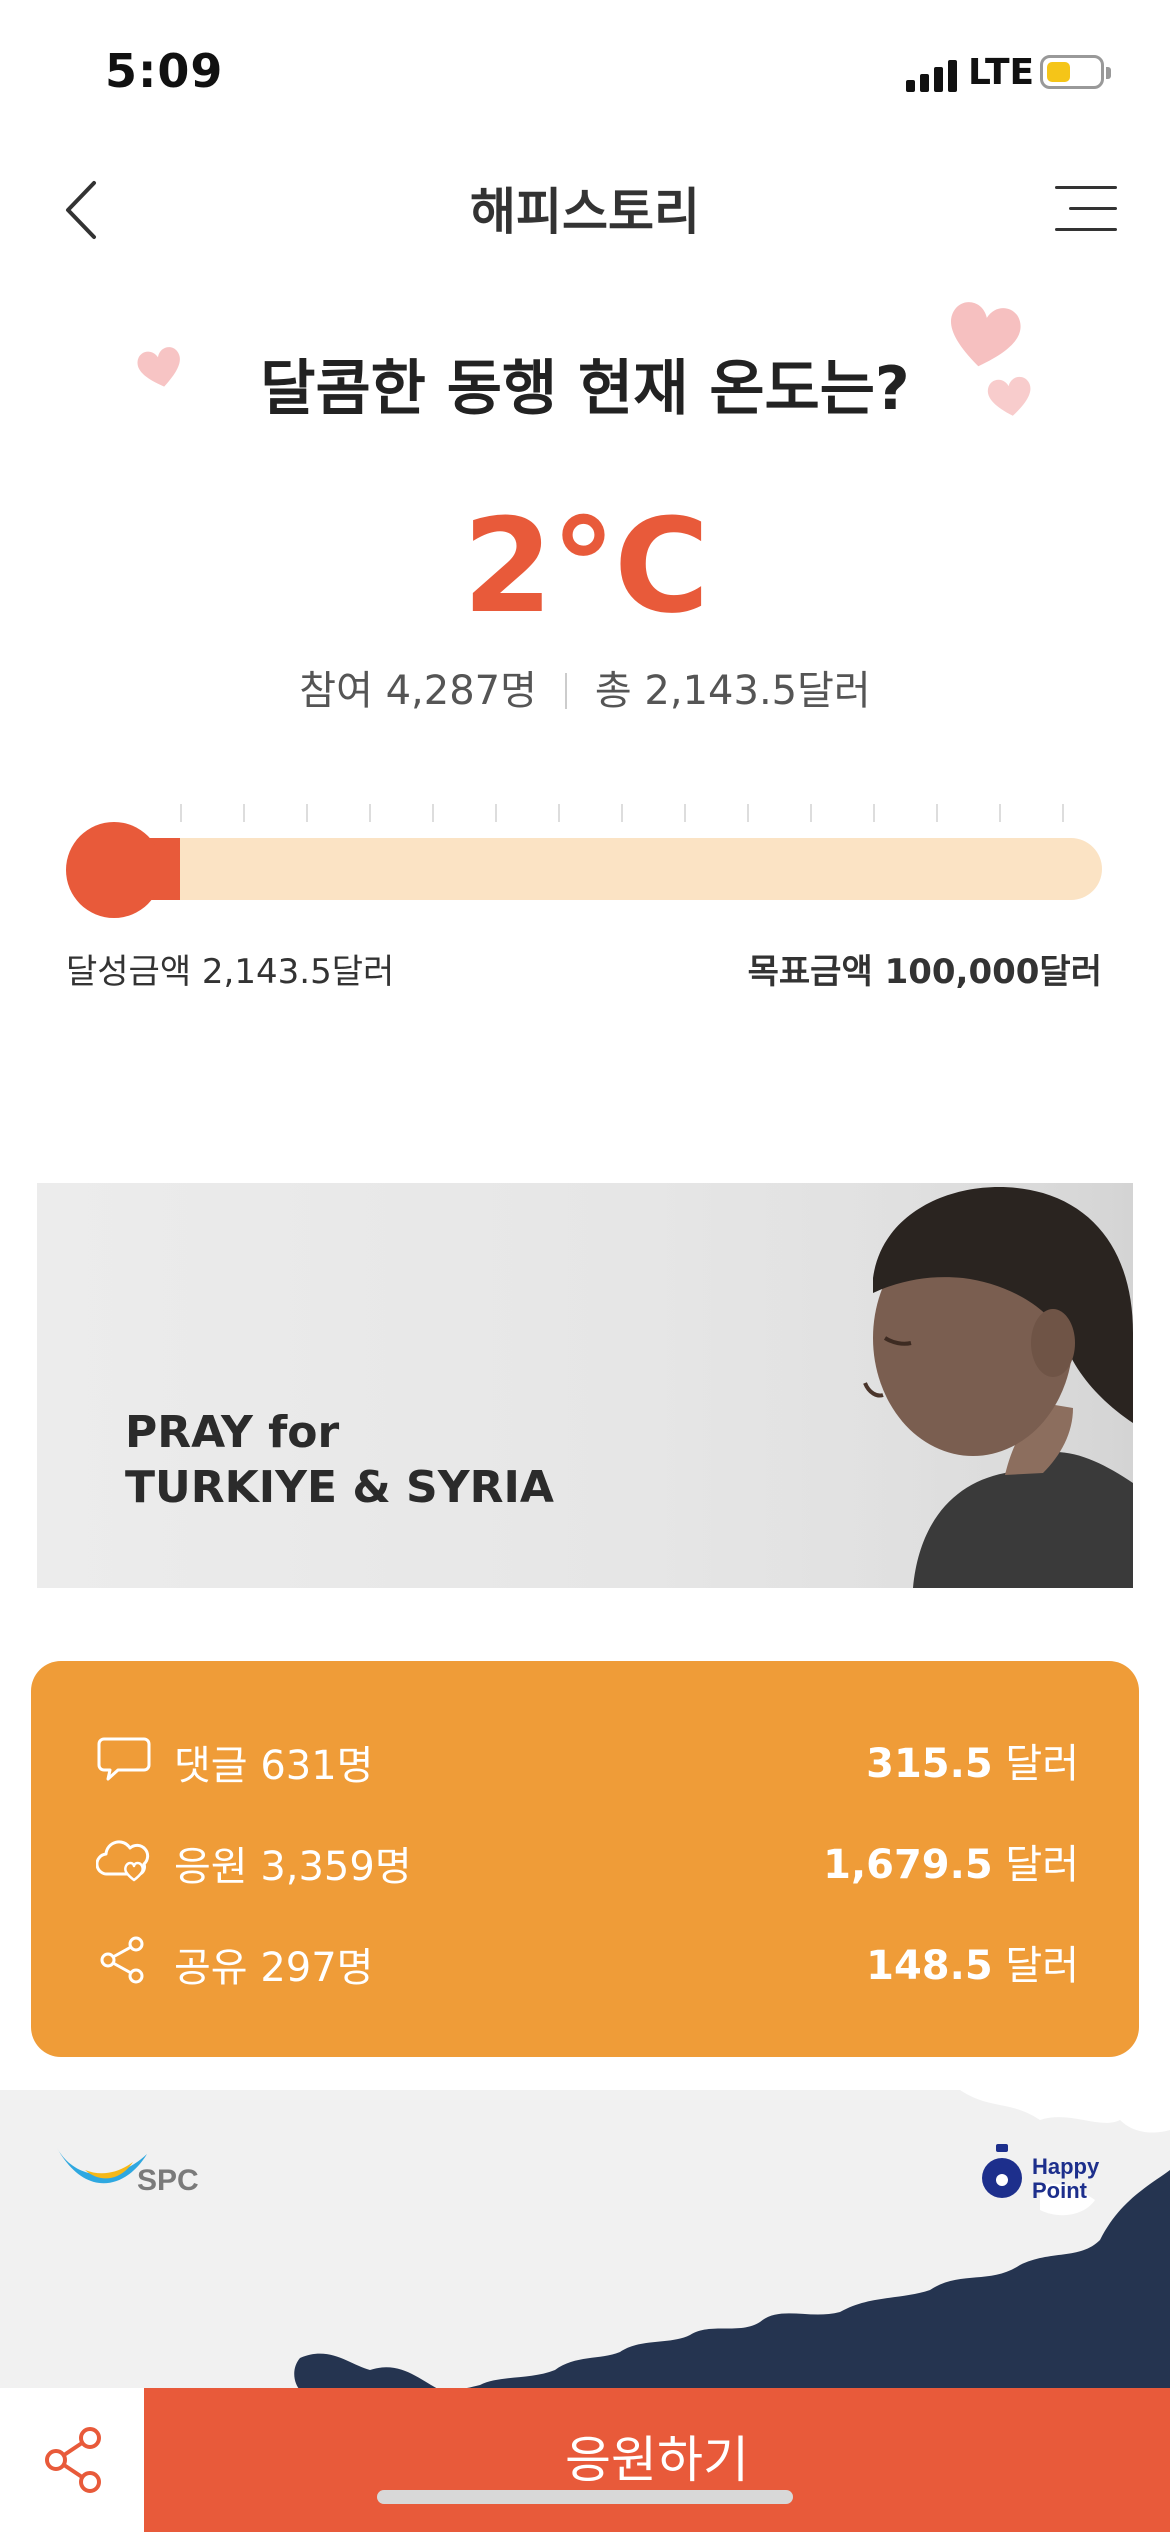  Describe the element at coordinates (924, 972) in the screenshot. I see `goal-amount: 목표금액 100,000달러` at that location.